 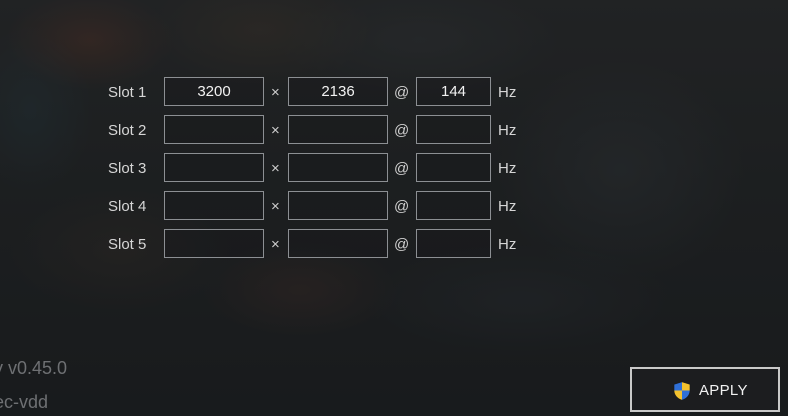 I want to click on apply-button: APPLY, so click(x=705, y=389).